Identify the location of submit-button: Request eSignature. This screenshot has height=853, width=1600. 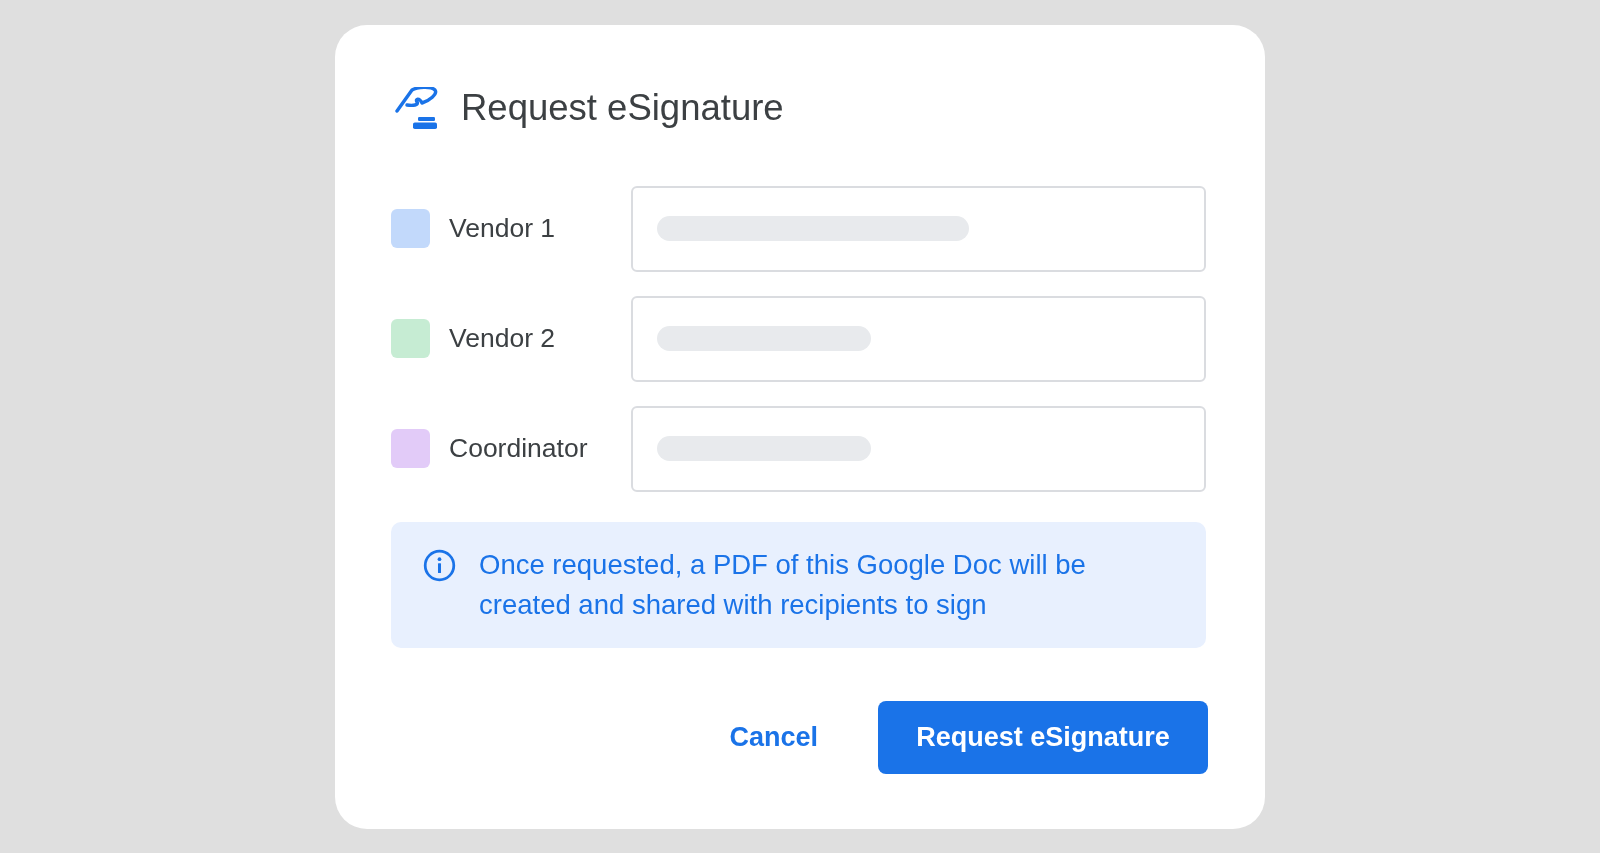
(1043, 737).